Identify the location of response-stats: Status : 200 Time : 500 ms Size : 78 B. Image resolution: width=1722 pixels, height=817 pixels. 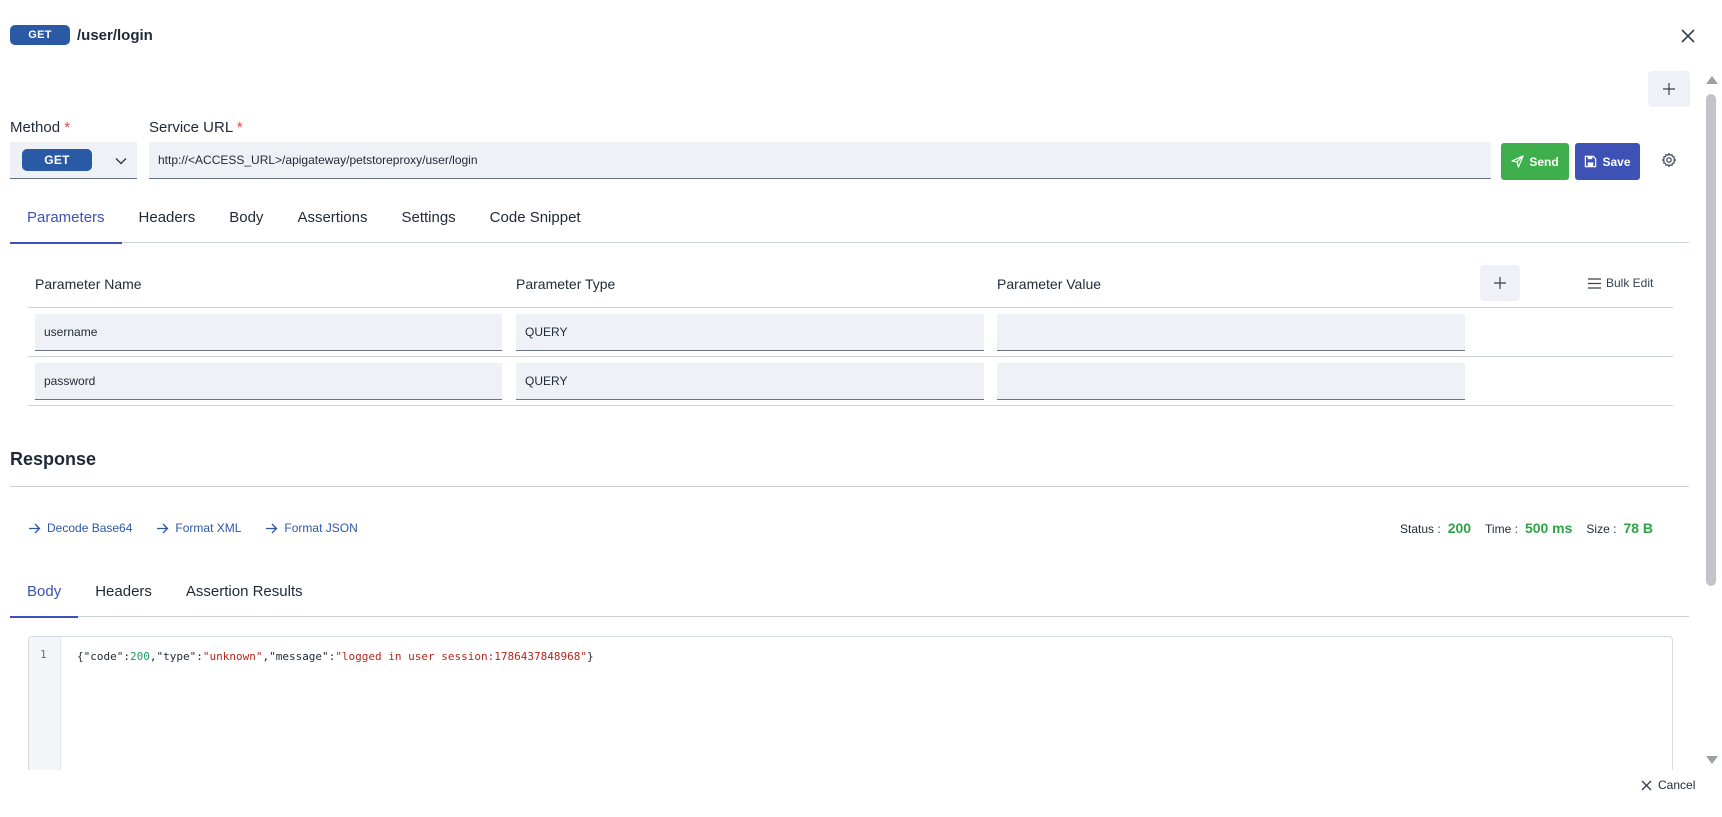
(1526, 528).